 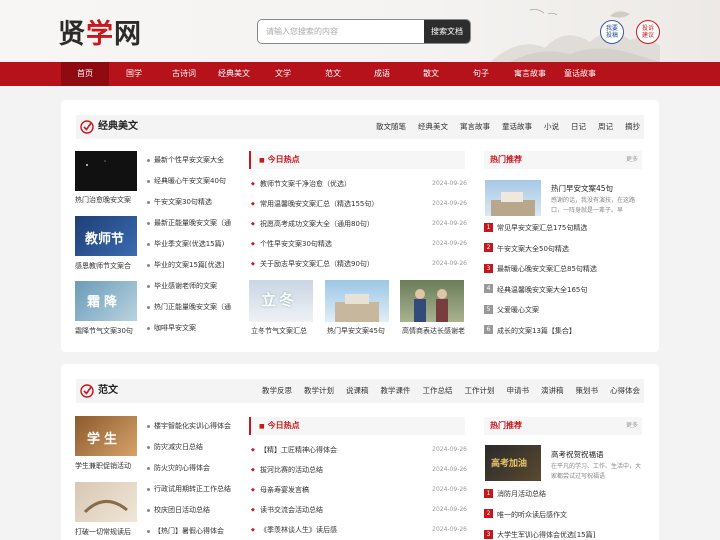 What do you see at coordinates (480, 391) in the screenshot?
I see `subnav-item: 工作计划` at bounding box center [480, 391].